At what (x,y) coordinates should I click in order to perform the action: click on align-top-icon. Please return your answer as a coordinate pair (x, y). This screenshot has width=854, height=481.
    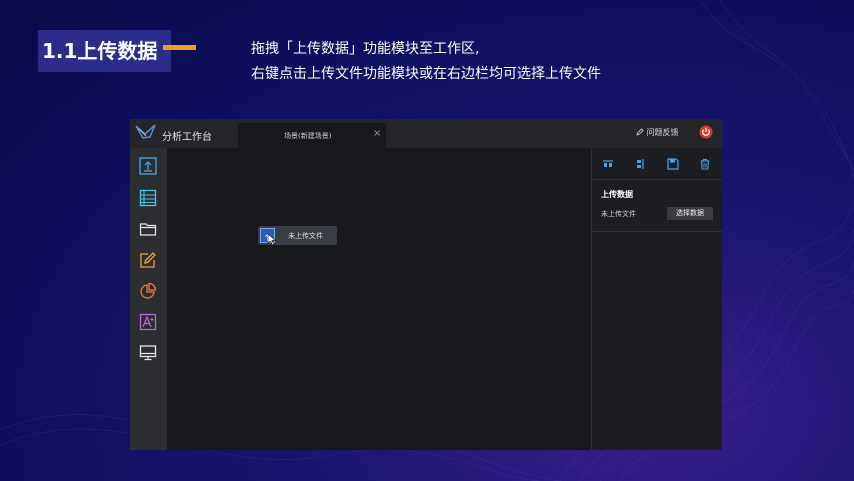
    Looking at the image, I should click on (608, 164).